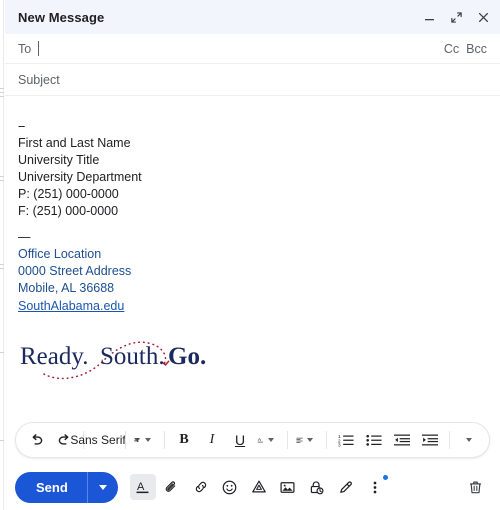  I want to click on bold-button: B, so click(184, 440).